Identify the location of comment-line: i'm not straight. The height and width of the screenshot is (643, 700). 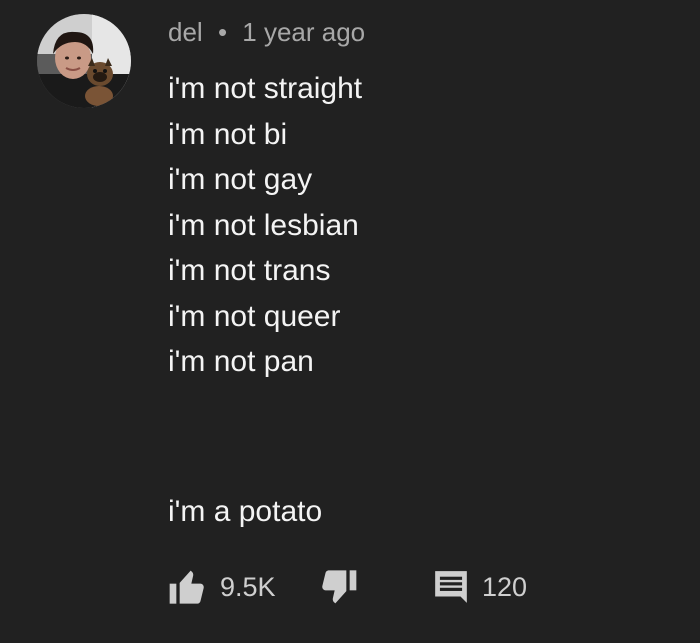
(265, 88).